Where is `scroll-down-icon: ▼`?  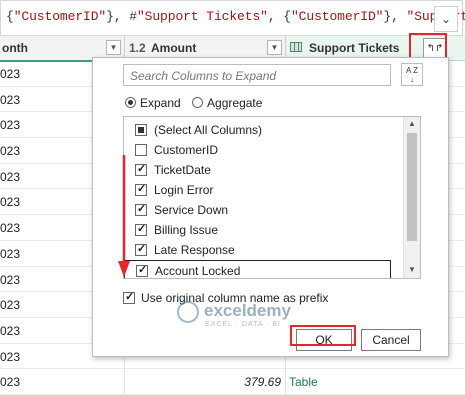
scroll-down-icon: ▼ is located at coordinates (412, 269).